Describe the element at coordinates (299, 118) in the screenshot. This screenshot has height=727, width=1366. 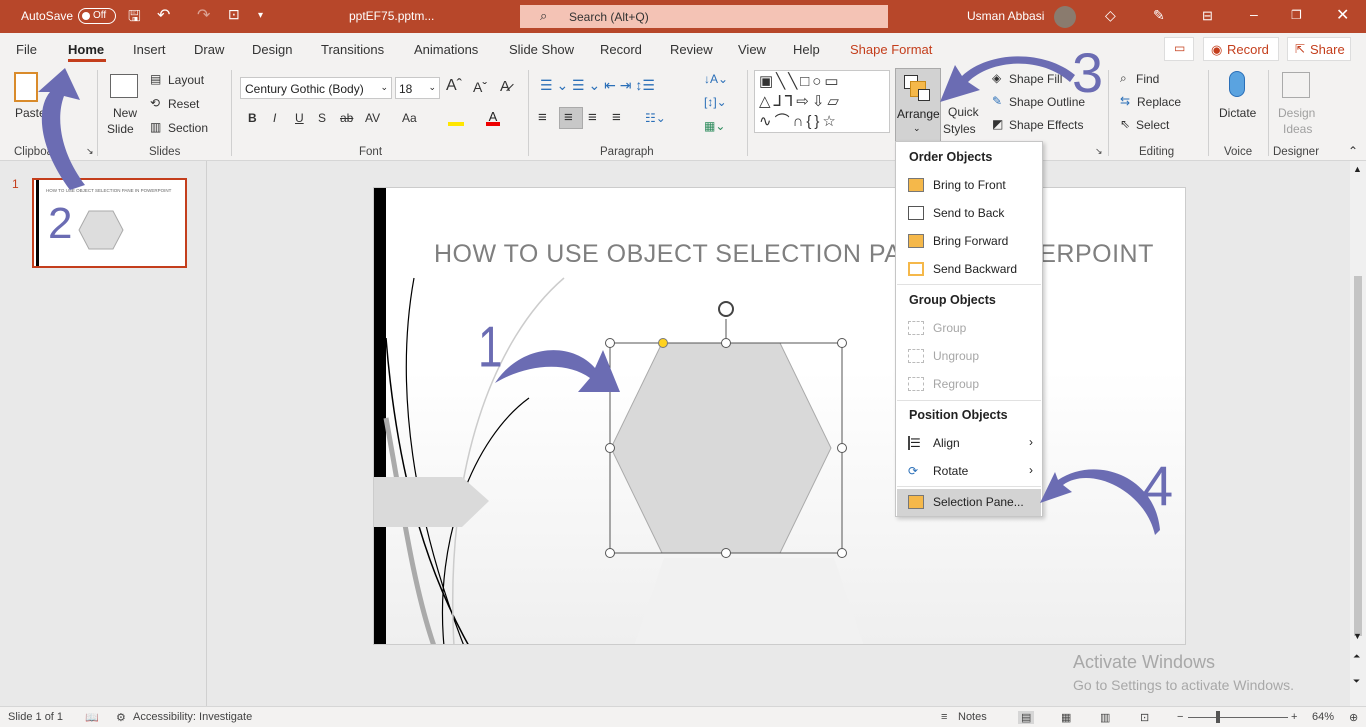
I see `underline-button: U` at that location.